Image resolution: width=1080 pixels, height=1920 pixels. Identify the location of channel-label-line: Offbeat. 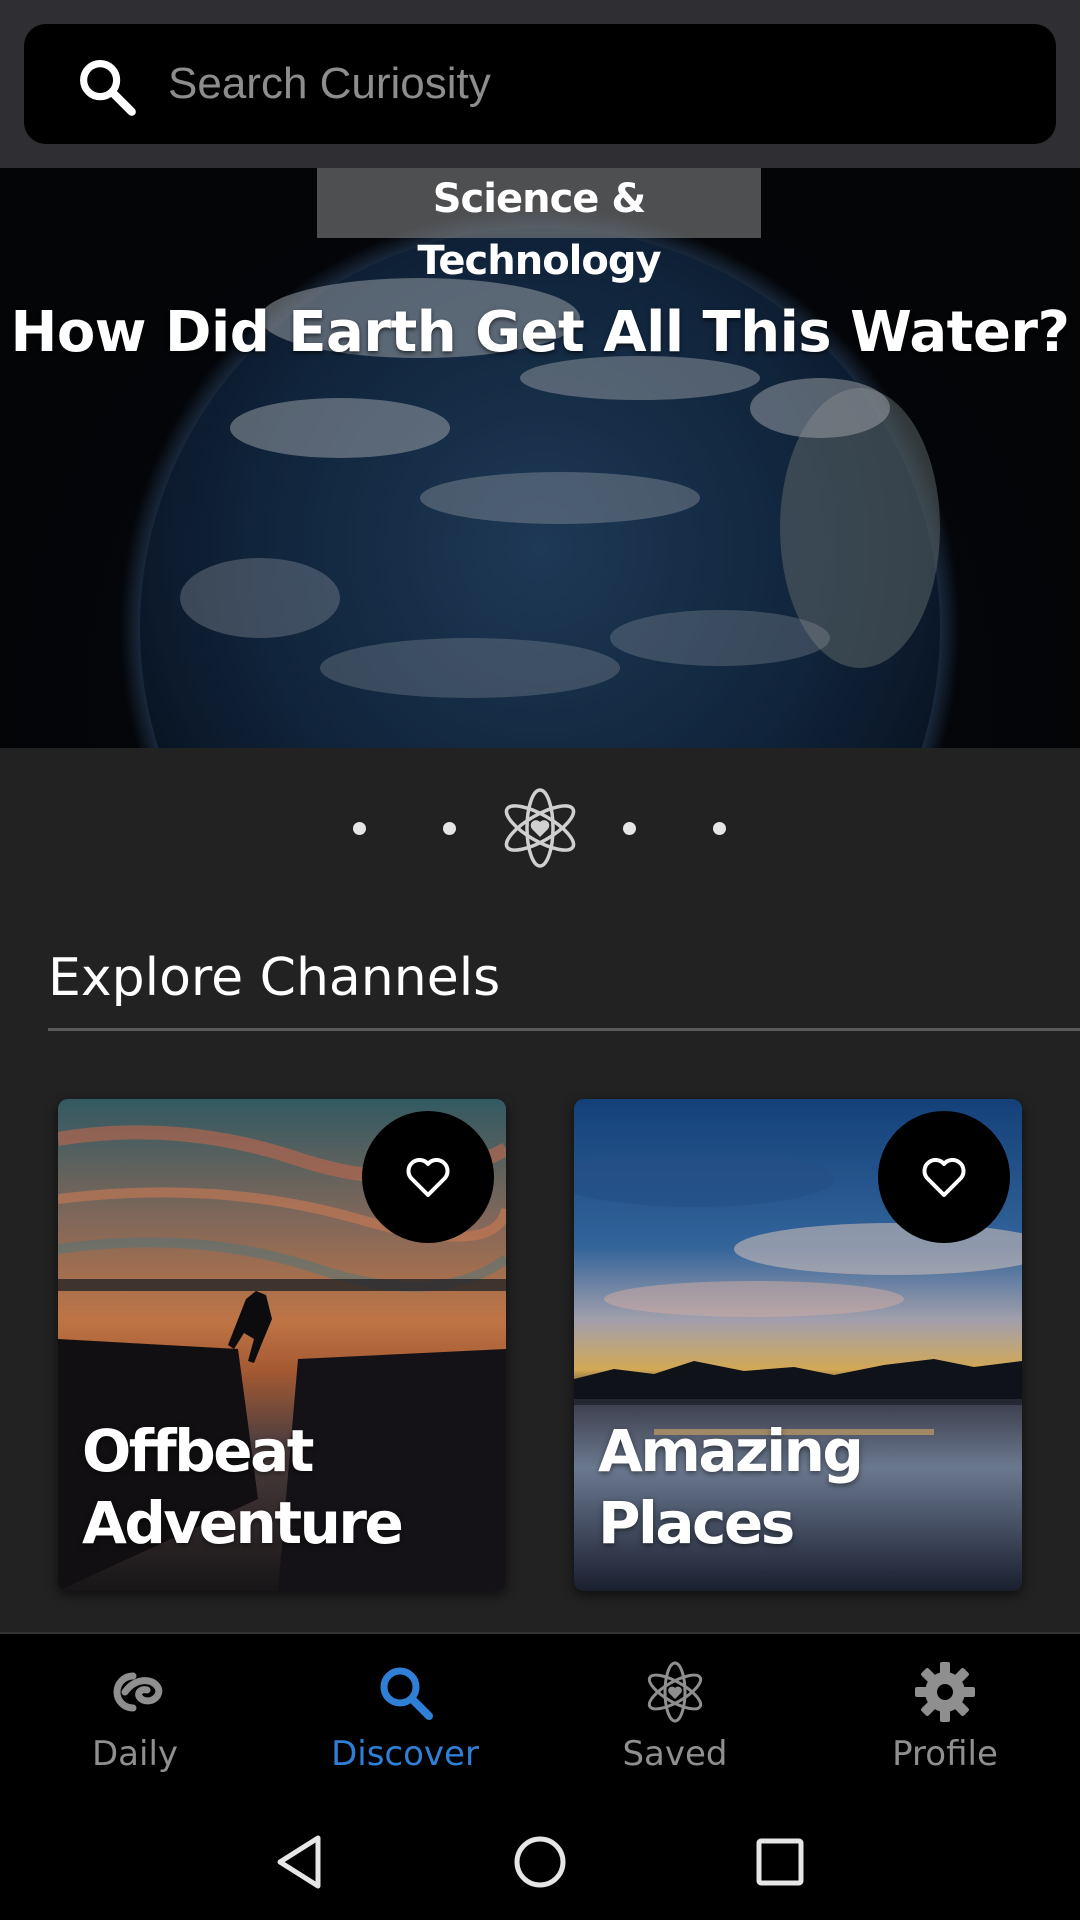
(198, 1451).